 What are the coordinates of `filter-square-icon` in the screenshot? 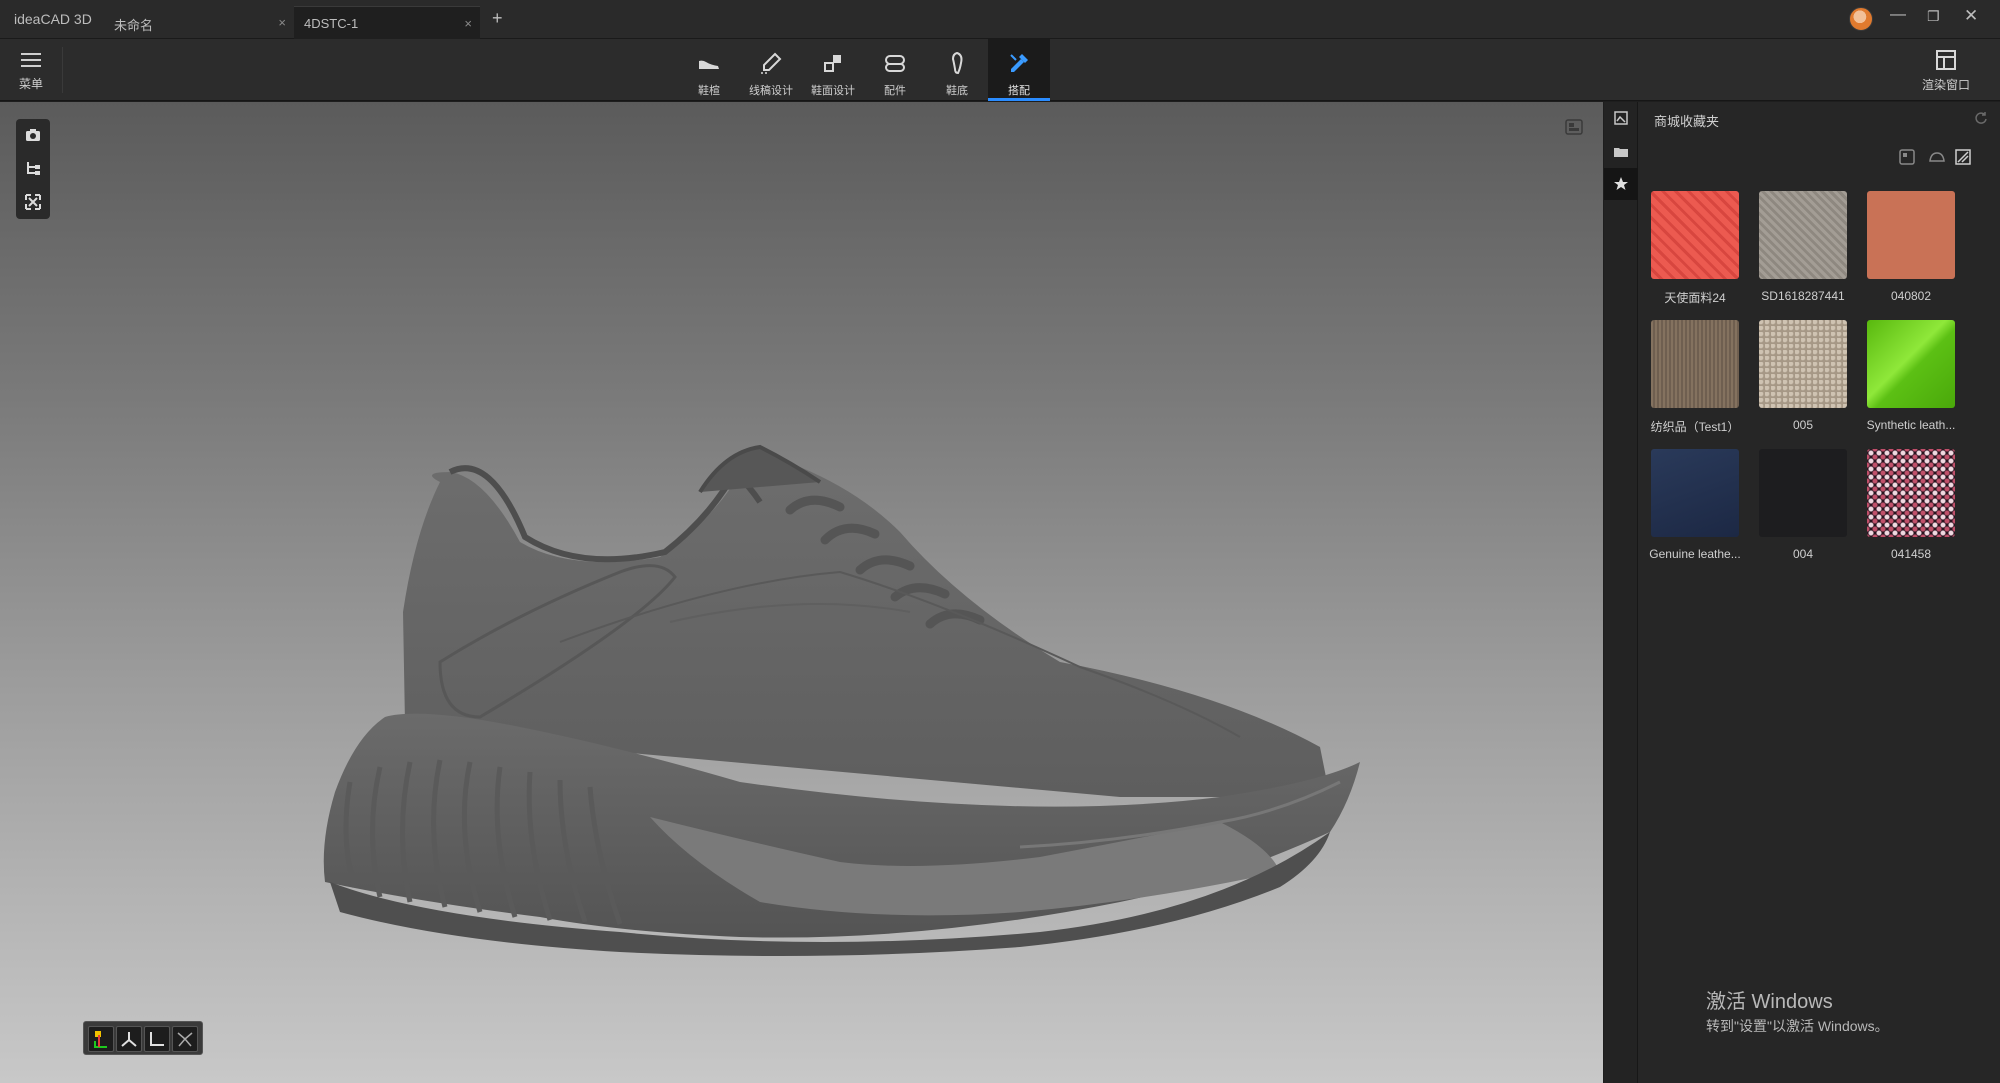 It's located at (1907, 157).